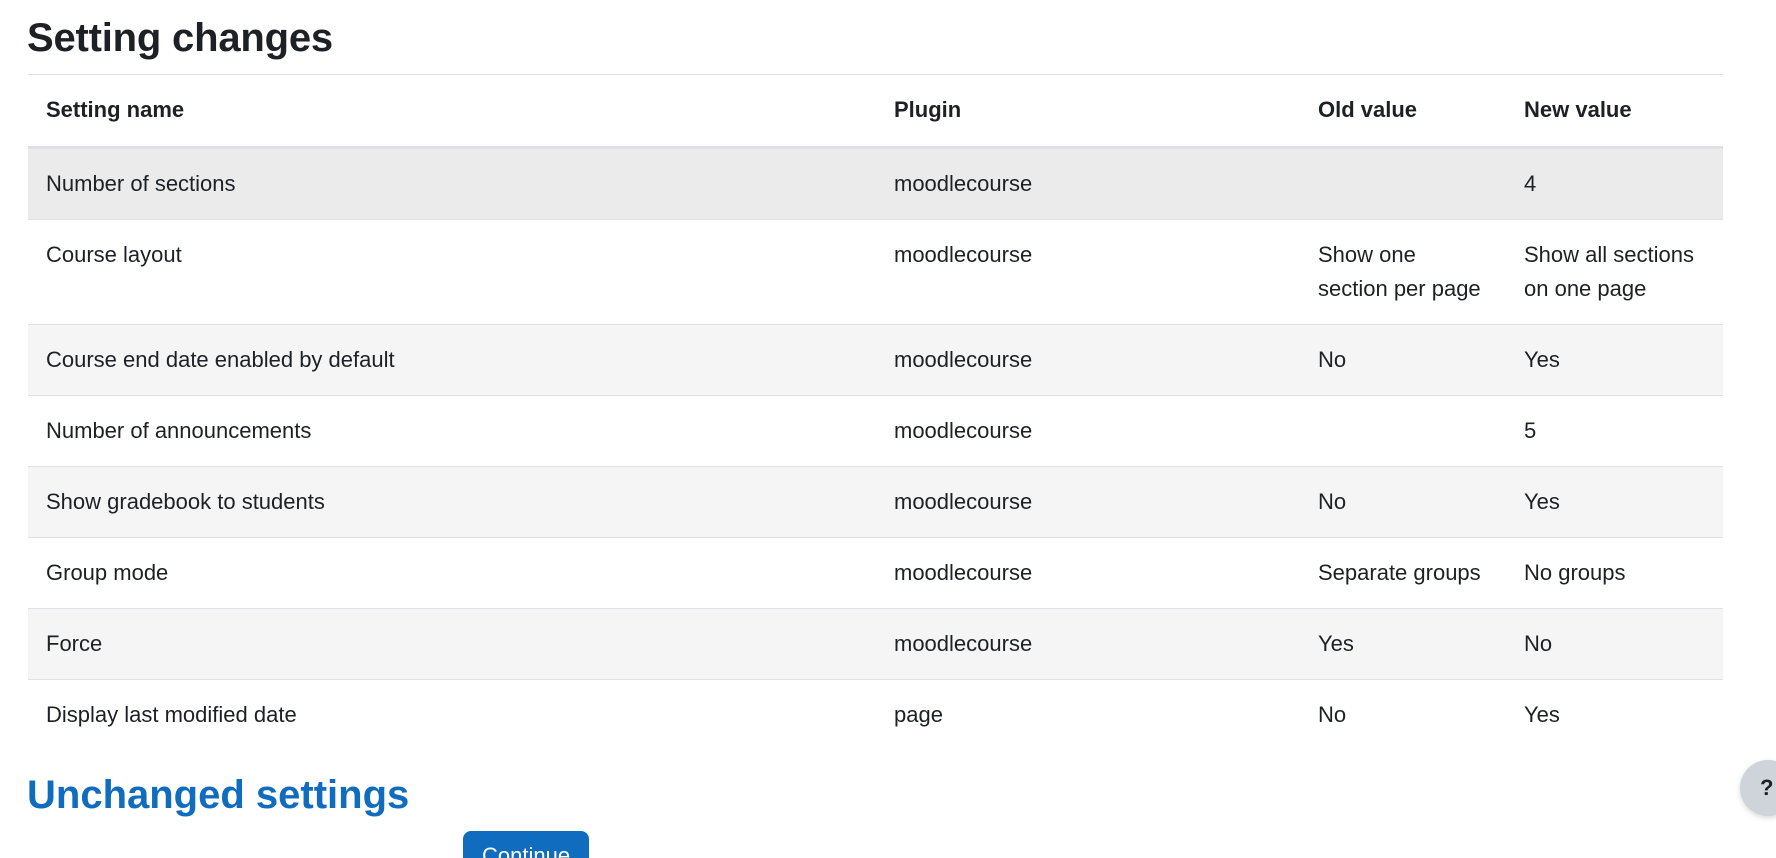 The width and height of the screenshot is (1776, 858). Describe the element at coordinates (452, 431) in the screenshot. I see `cell-setting-name: Number of announcements` at that location.